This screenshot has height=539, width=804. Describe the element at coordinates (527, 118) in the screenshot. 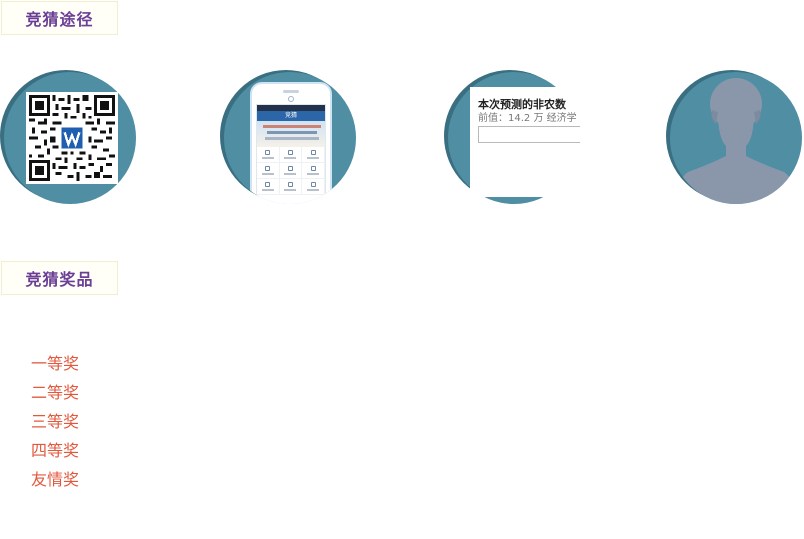

I see `survey-previous-value: 前值：14.2 万 经济学` at that location.